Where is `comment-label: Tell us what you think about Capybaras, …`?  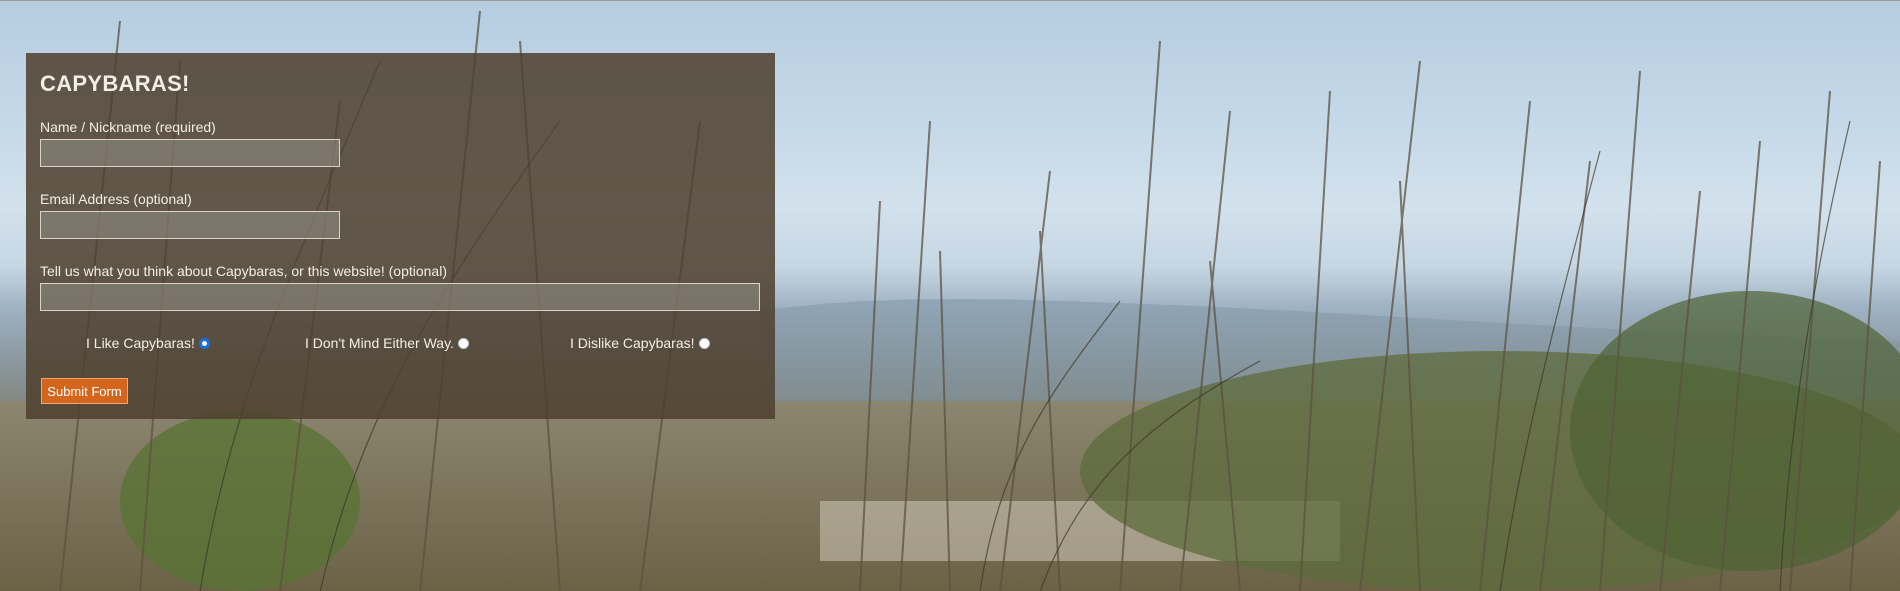 comment-label: Tell us what you think about Capybaras, … is located at coordinates (243, 271).